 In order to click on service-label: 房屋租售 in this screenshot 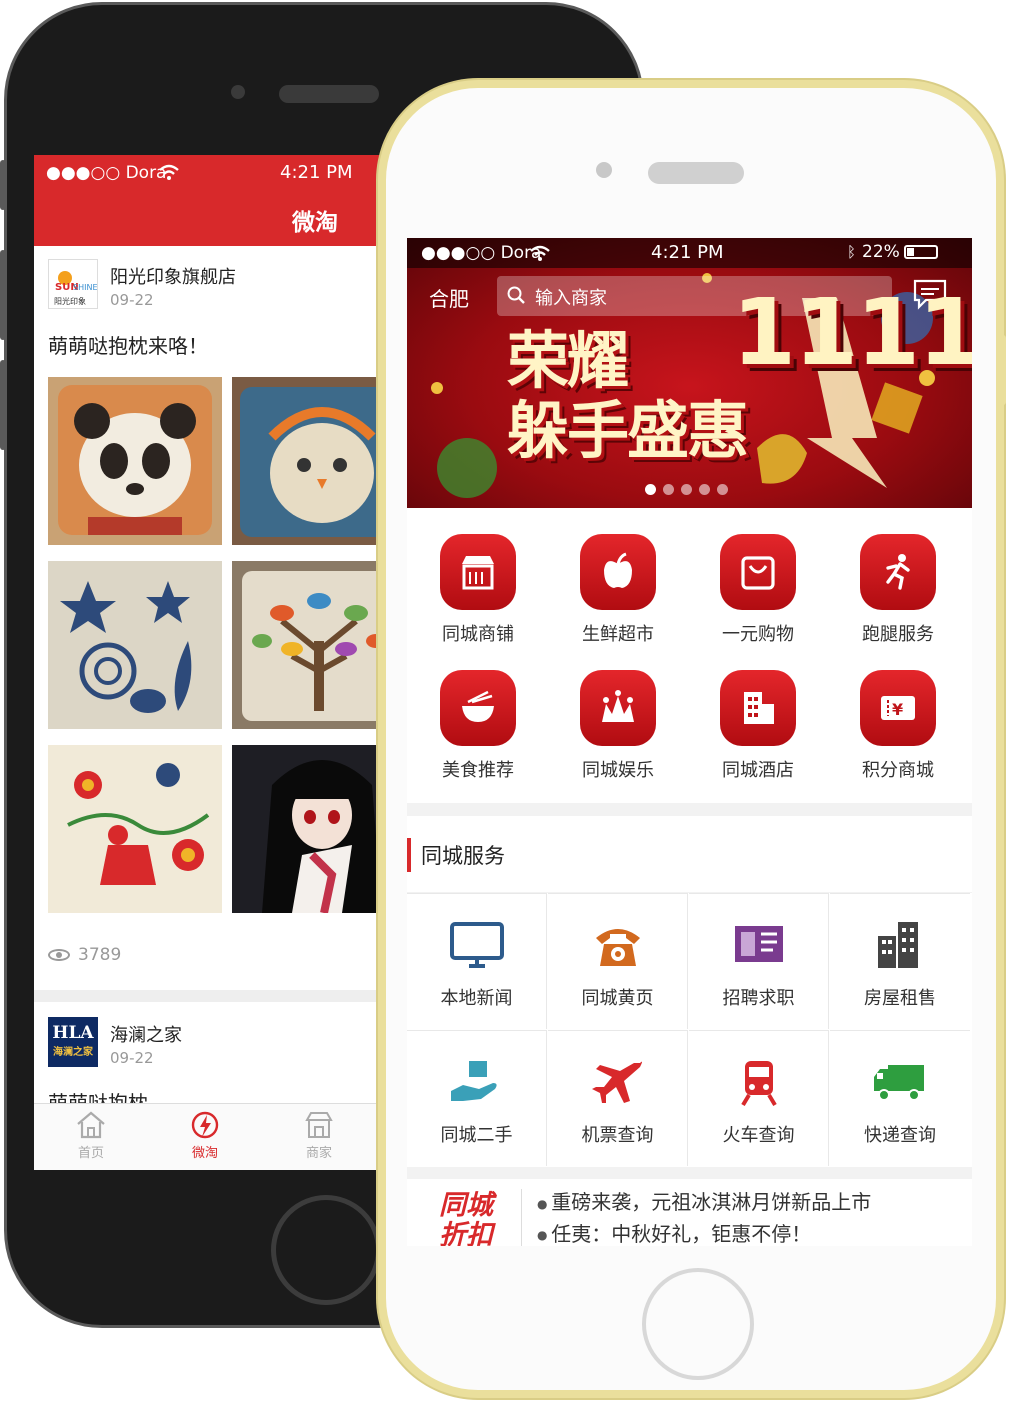, I will do `click(900, 998)`.